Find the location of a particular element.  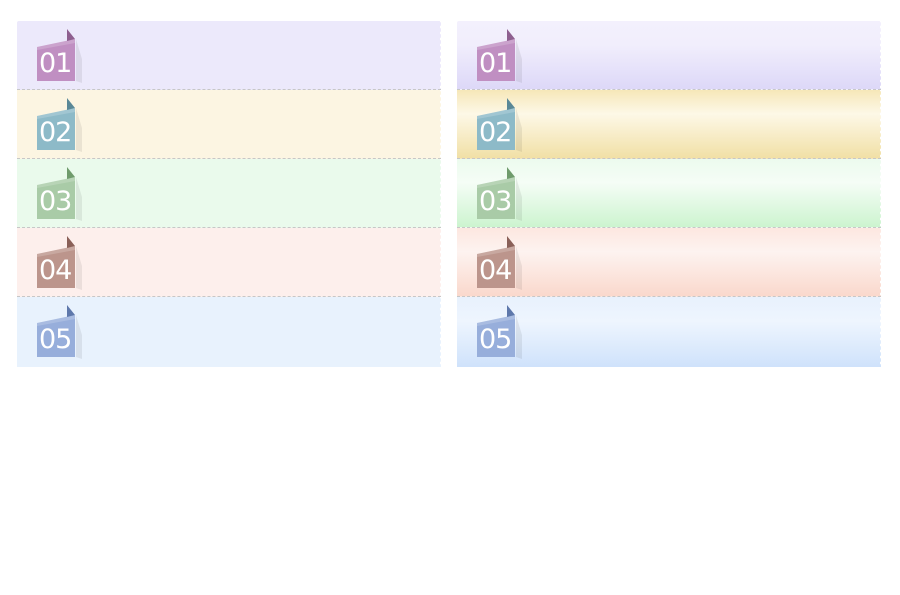

right-list-item-1: 01 is located at coordinates (671, 55).